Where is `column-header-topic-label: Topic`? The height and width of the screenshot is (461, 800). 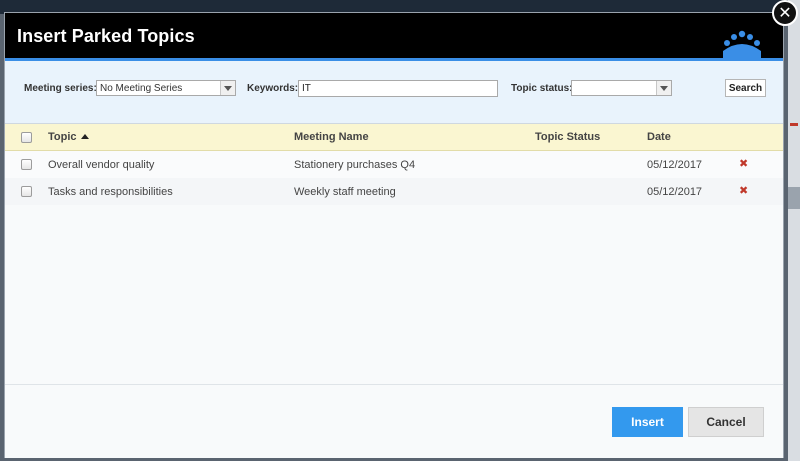 column-header-topic-label: Topic is located at coordinates (62, 137).